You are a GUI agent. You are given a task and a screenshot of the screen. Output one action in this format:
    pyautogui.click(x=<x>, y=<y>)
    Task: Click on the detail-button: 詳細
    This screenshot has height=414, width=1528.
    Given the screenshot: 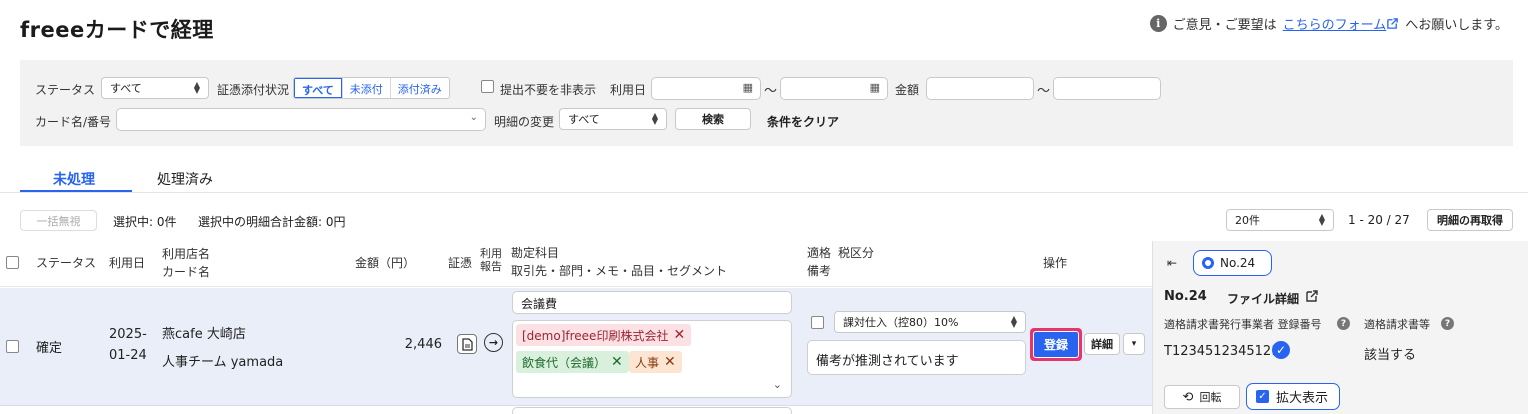 What is the action you would take?
    pyautogui.click(x=1102, y=344)
    